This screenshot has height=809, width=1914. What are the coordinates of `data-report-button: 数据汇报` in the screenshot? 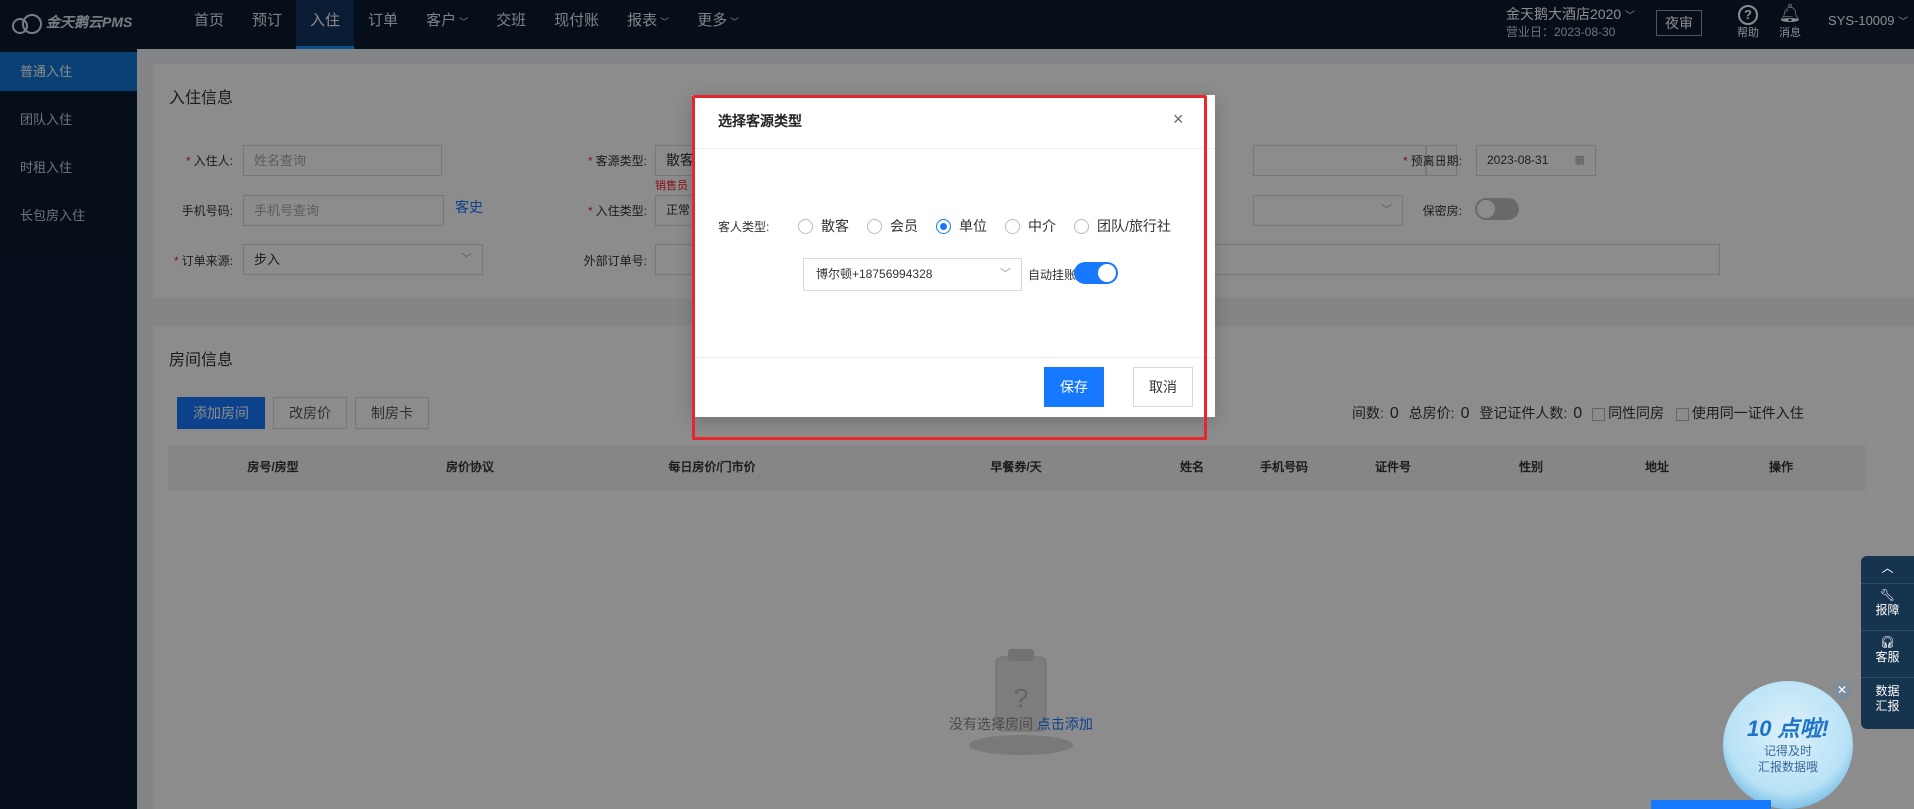 It's located at (1887, 701).